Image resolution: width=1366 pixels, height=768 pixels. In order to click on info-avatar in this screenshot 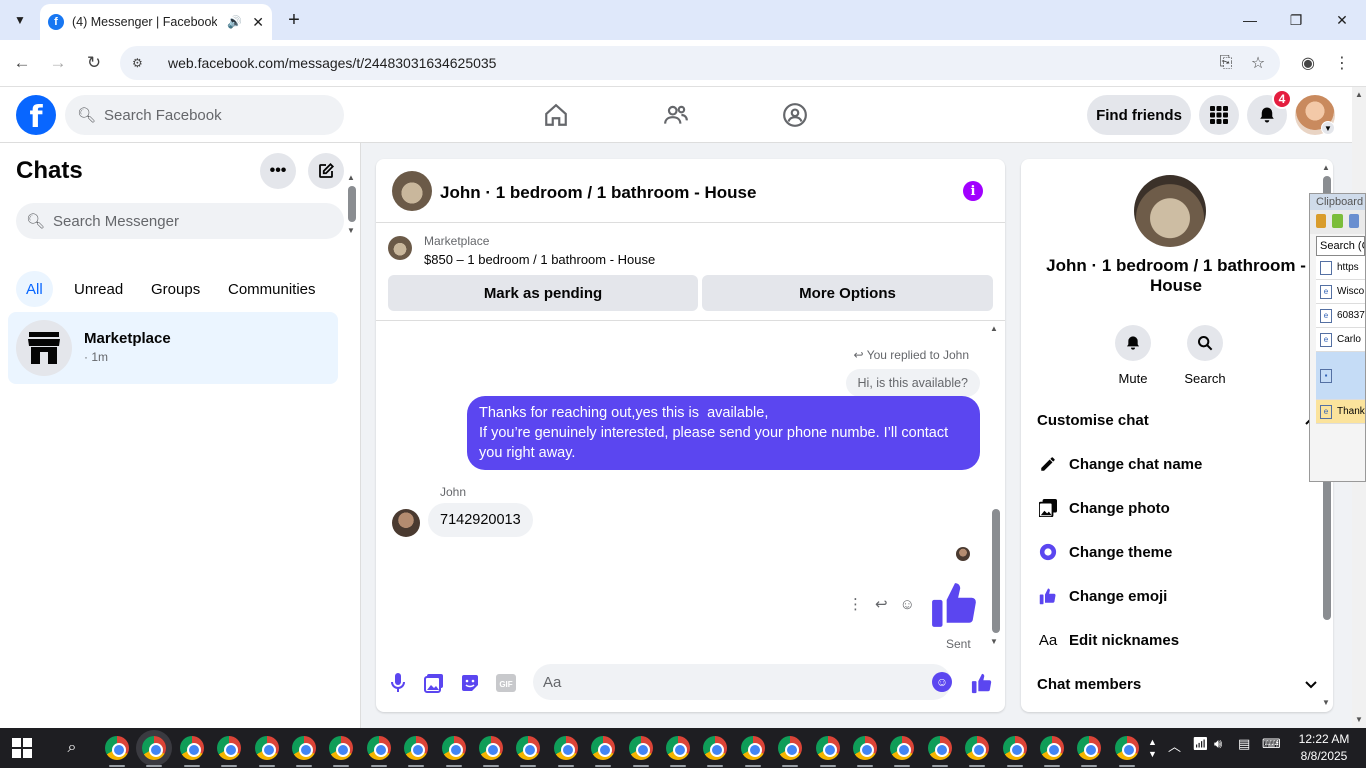, I will do `click(1170, 211)`.